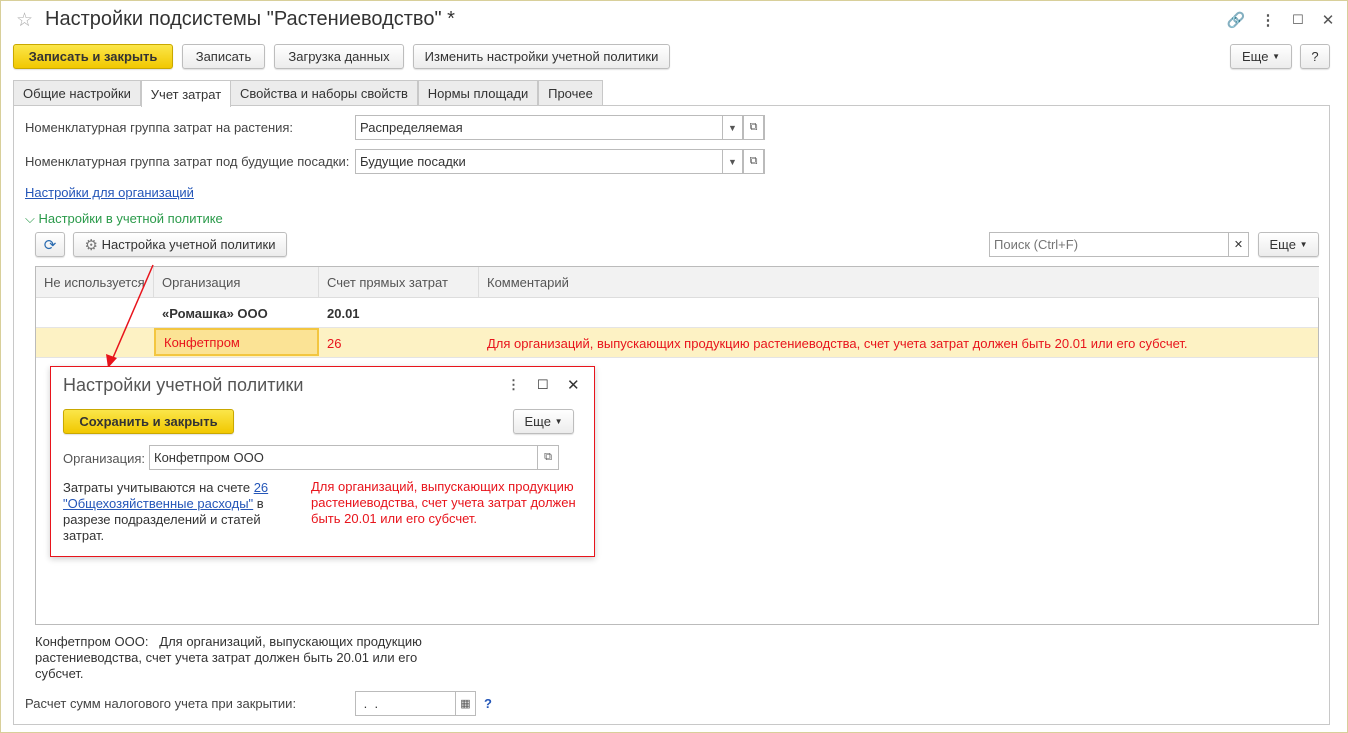  What do you see at coordinates (186, 93) in the screenshot?
I see `tab-costs: Учет затрат` at bounding box center [186, 93].